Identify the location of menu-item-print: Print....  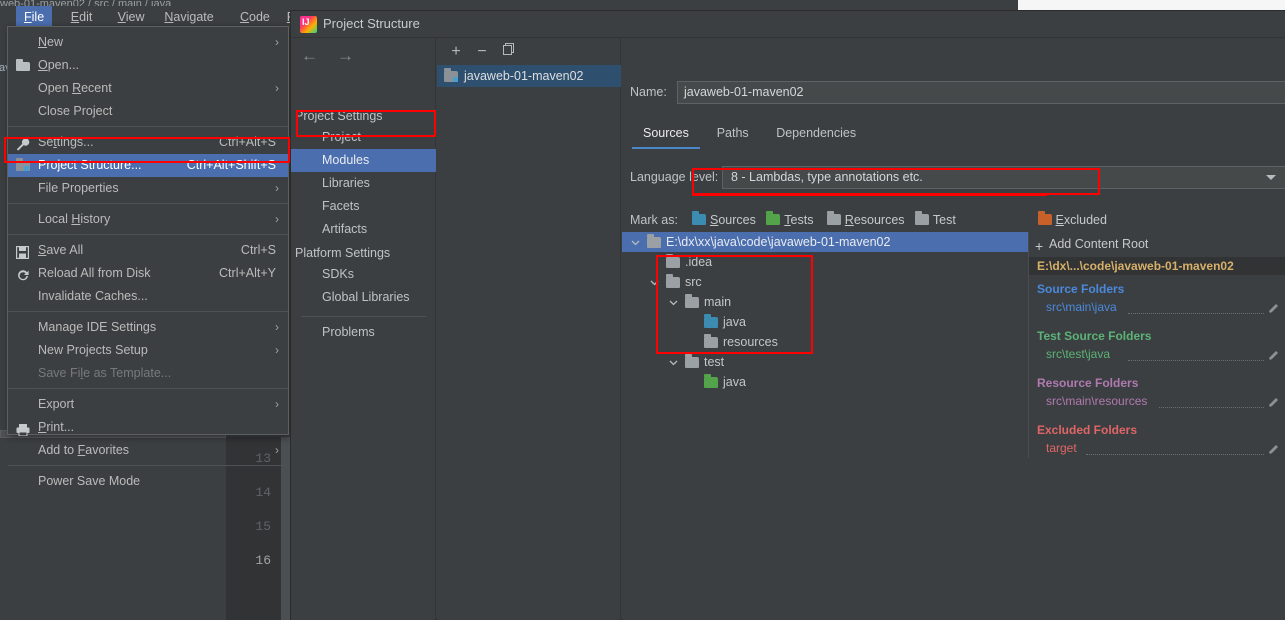
(148, 427).